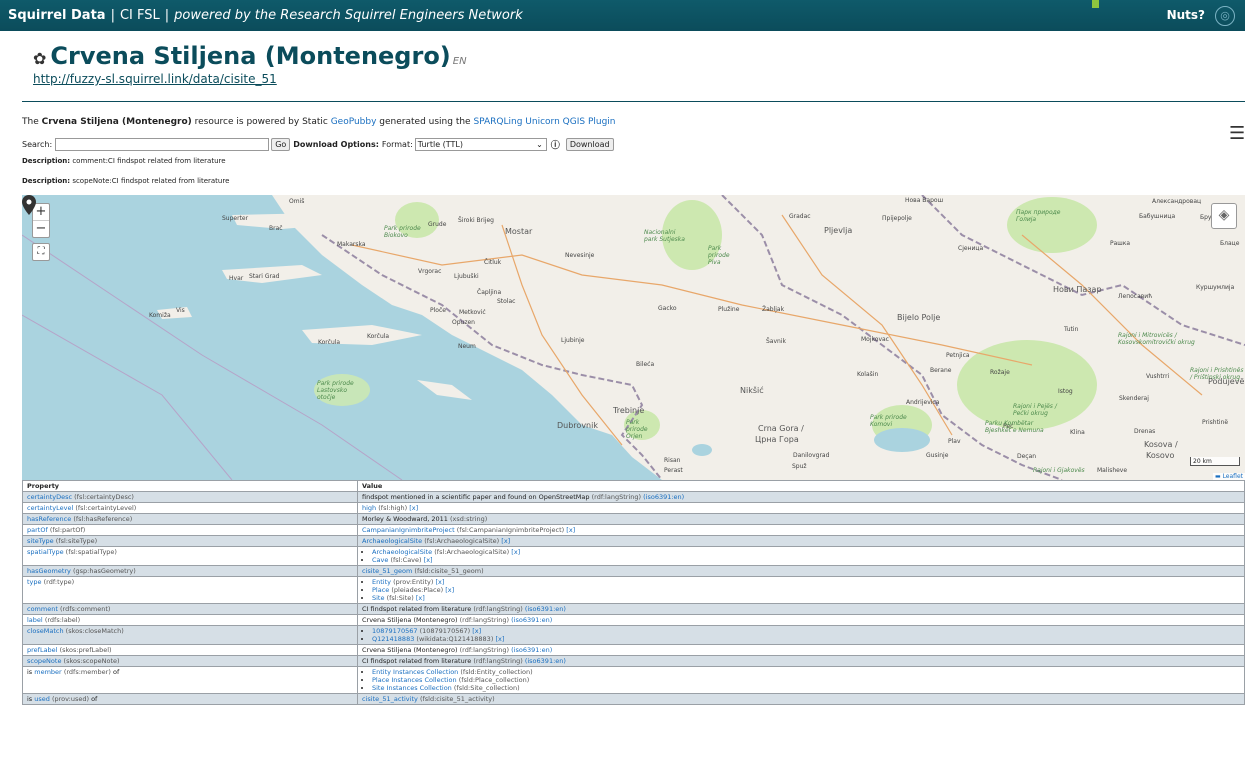 This screenshot has width=1245, height=758. Describe the element at coordinates (40, 541) in the screenshot. I see `property-link: siteType` at that location.